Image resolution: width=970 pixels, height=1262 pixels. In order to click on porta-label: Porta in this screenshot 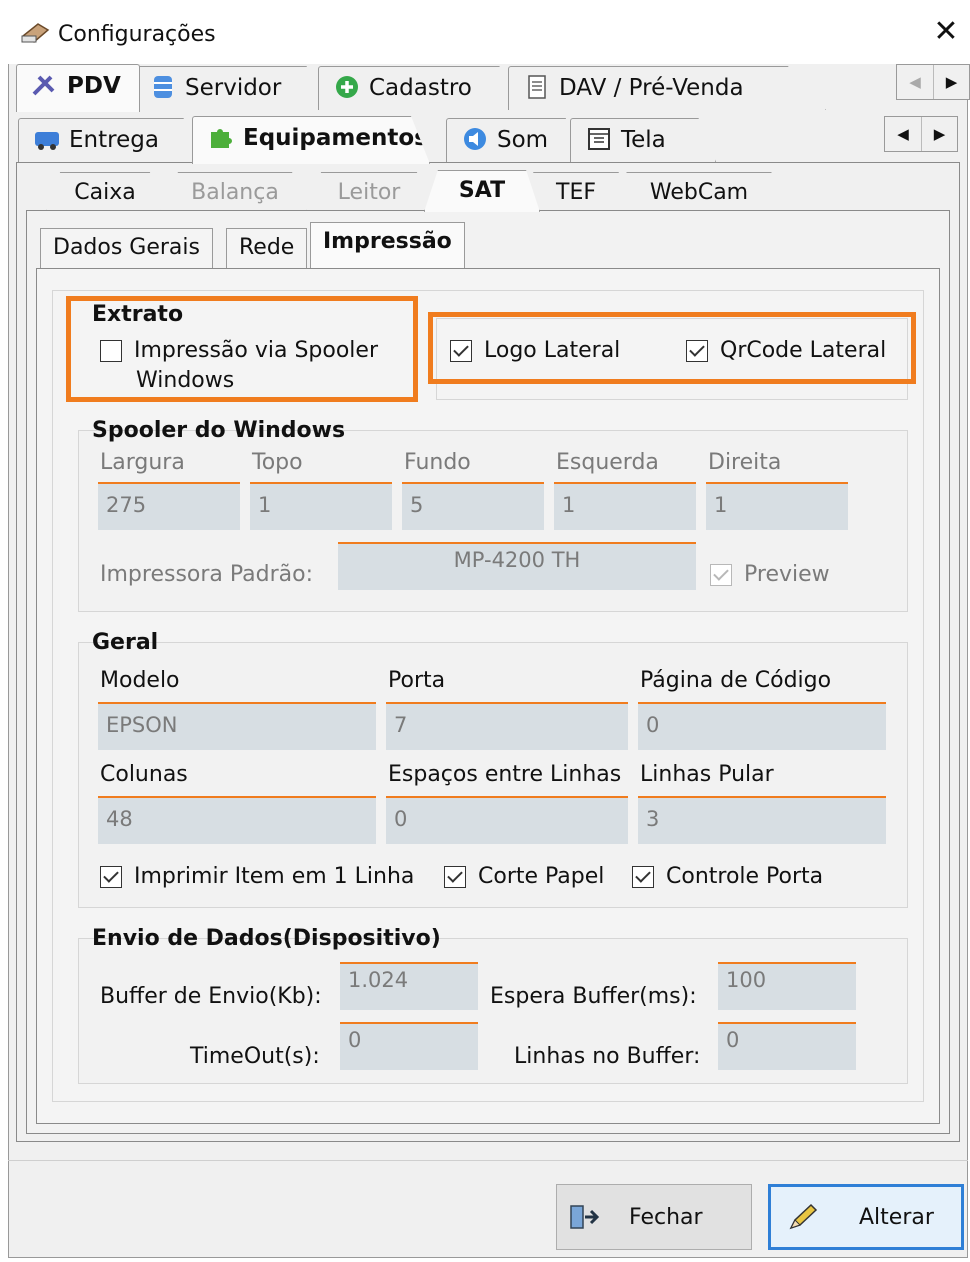, I will do `click(417, 680)`.